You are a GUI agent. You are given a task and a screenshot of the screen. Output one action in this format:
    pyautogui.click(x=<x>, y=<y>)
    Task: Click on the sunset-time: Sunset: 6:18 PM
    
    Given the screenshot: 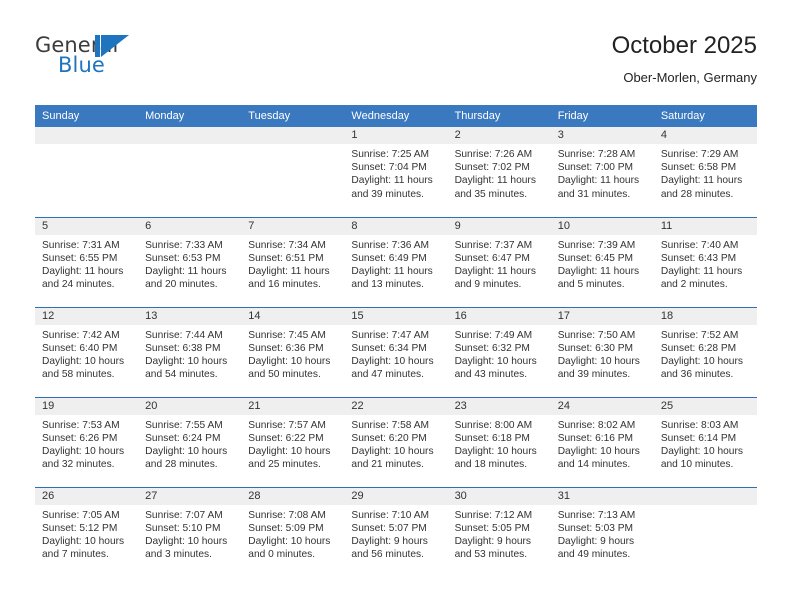 What is the action you would take?
    pyautogui.click(x=492, y=438)
    